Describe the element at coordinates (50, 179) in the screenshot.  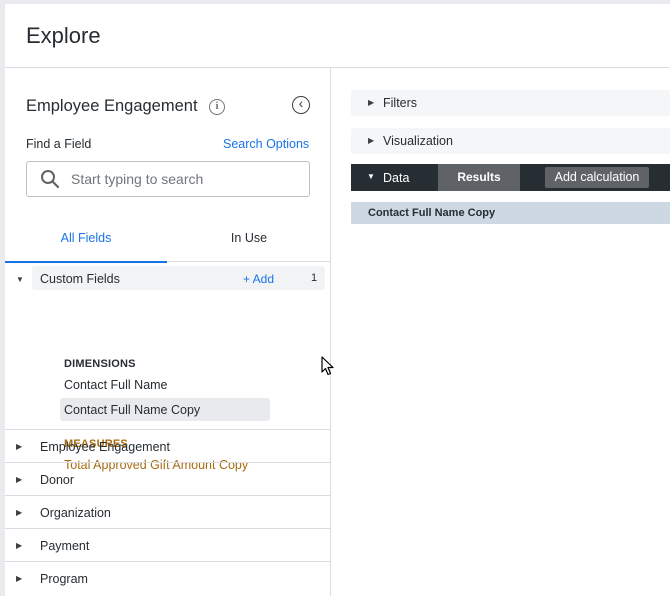
I see `search-icon` at that location.